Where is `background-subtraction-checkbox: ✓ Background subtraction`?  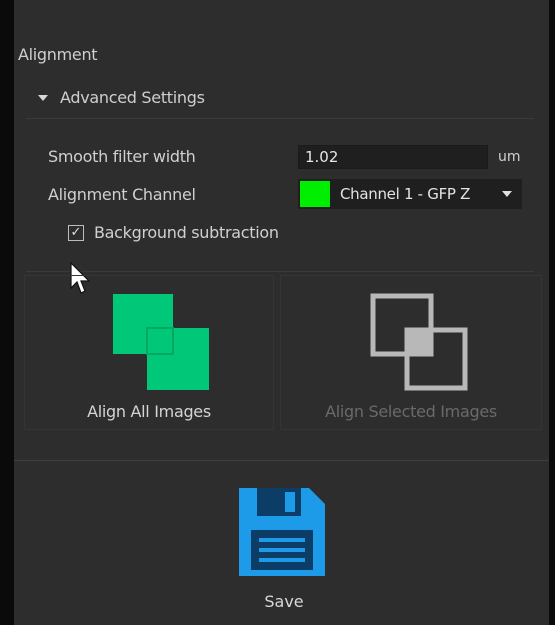
background-subtraction-checkbox: ✓ Background subtraction is located at coordinates (173, 232).